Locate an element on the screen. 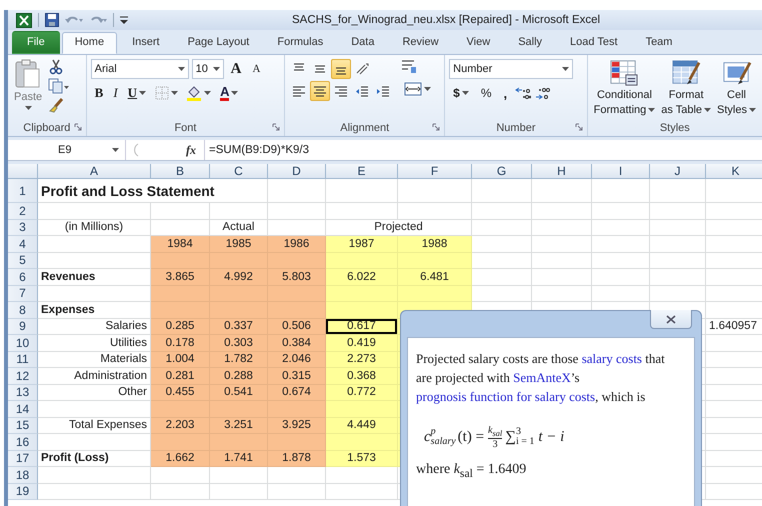 The width and height of the screenshot is (762, 506). ribbon-tab: Review is located at coordinates (420, 43).